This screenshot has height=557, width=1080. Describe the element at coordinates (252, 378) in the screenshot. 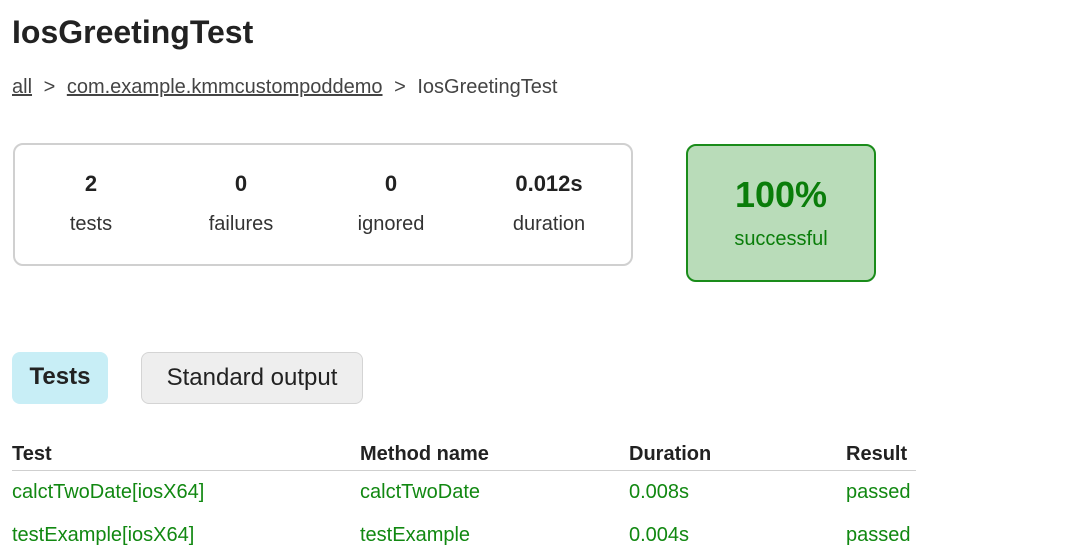

I see `tab-standard-output: Standard output` at that location.